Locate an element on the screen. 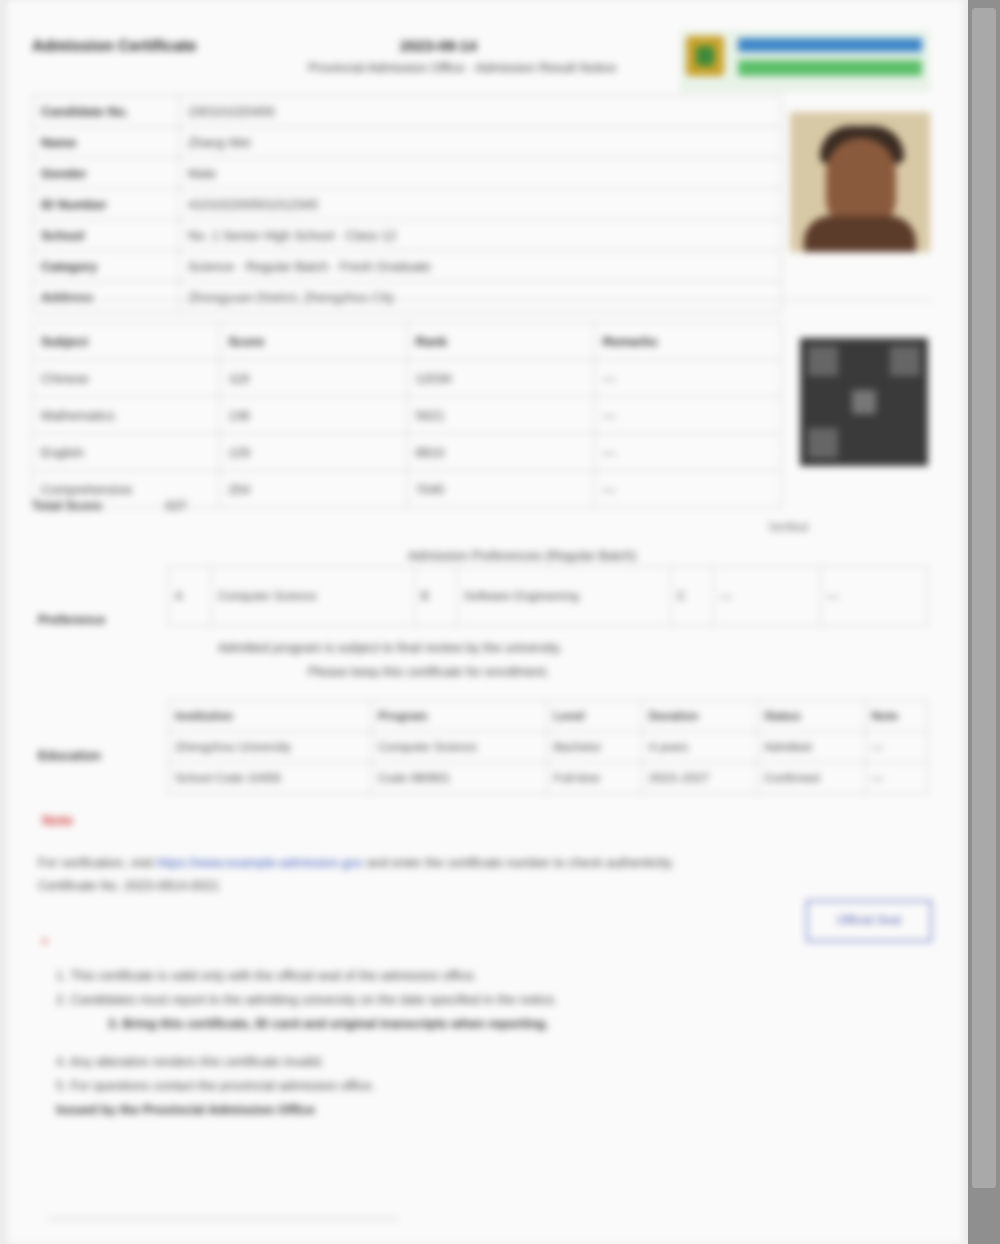 This screenshot has width=1000, height=1244. edu-cell: Confirmed is located at coordinates (811, 778).